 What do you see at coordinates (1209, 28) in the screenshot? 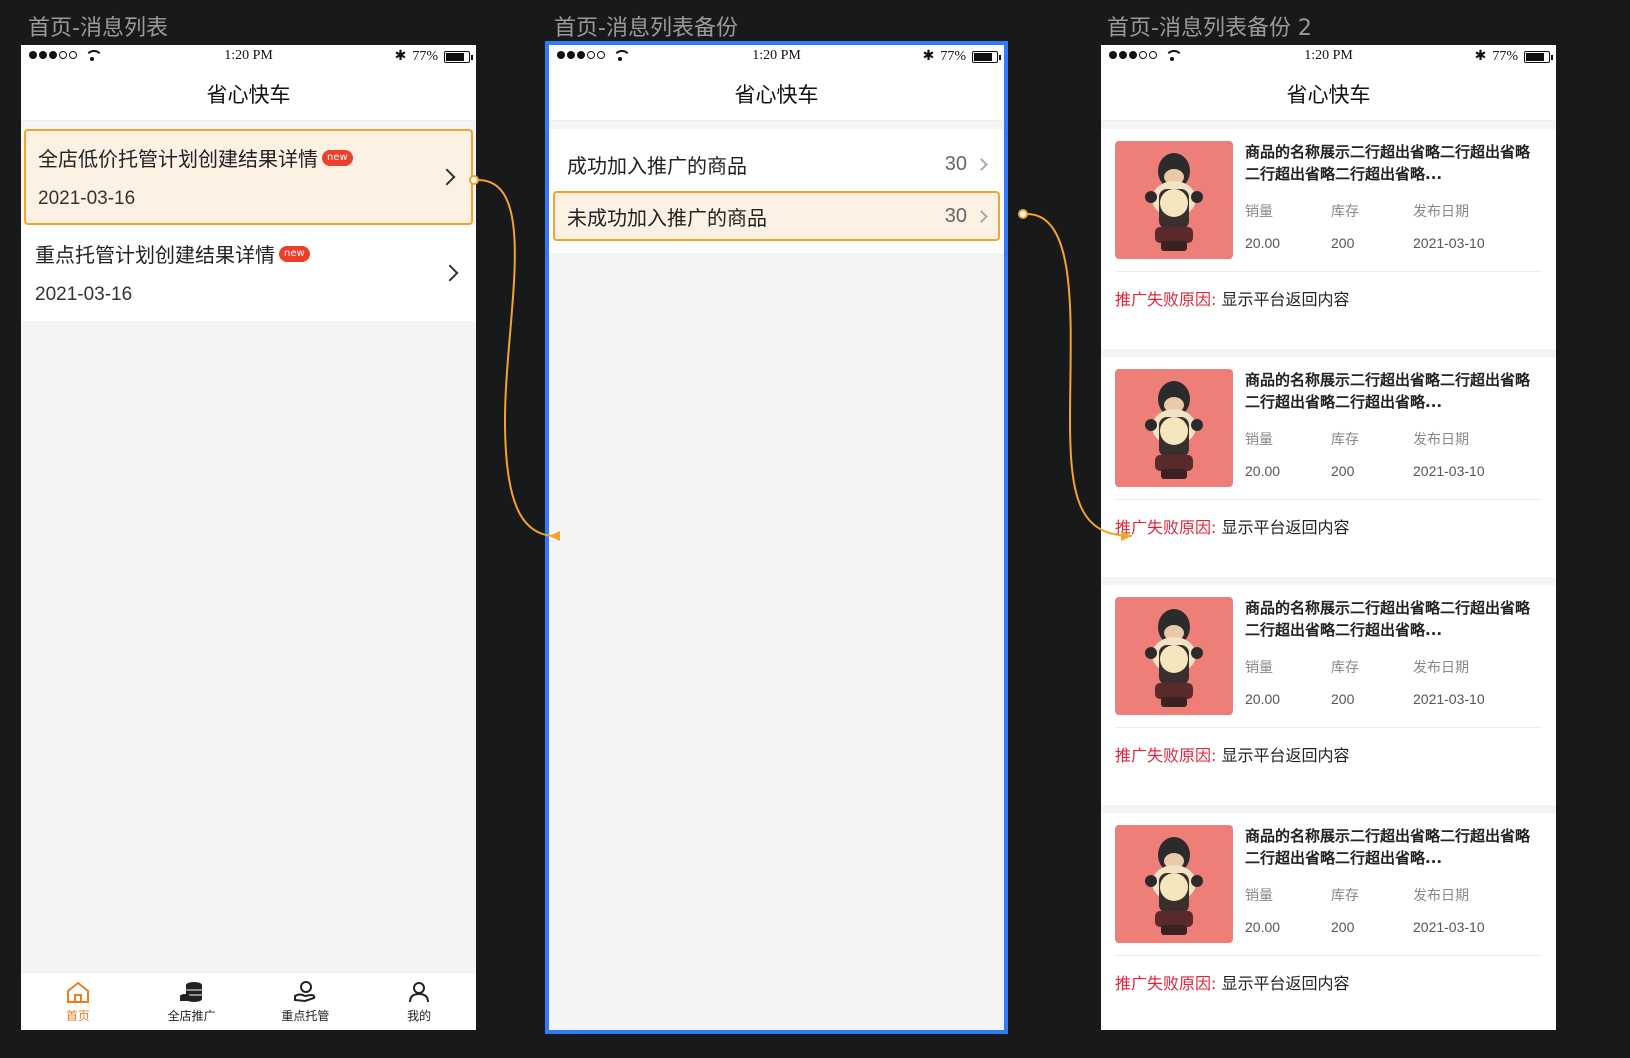
I see `artboard-title: 首页-消息列表备份 2` at bounding box center [1209, 28].